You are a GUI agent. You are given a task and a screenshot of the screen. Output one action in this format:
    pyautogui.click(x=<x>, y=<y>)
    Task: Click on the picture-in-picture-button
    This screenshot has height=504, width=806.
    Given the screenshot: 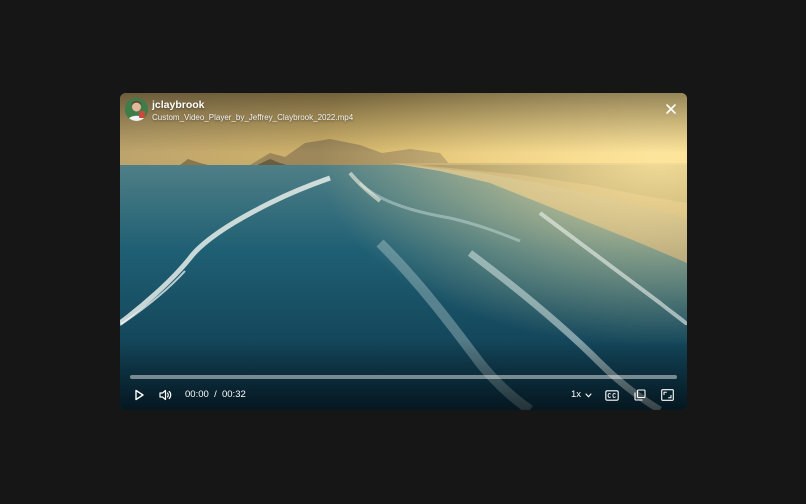 What is the action you would take?
    pyautogui.click(x=640, y=395)
    